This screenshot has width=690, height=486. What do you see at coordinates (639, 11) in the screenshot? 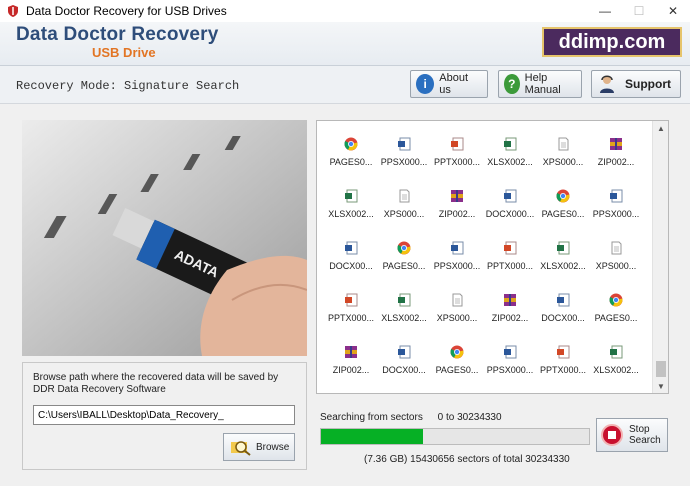
I see `maximize-button: ☐` at bounding box center [639, 11].